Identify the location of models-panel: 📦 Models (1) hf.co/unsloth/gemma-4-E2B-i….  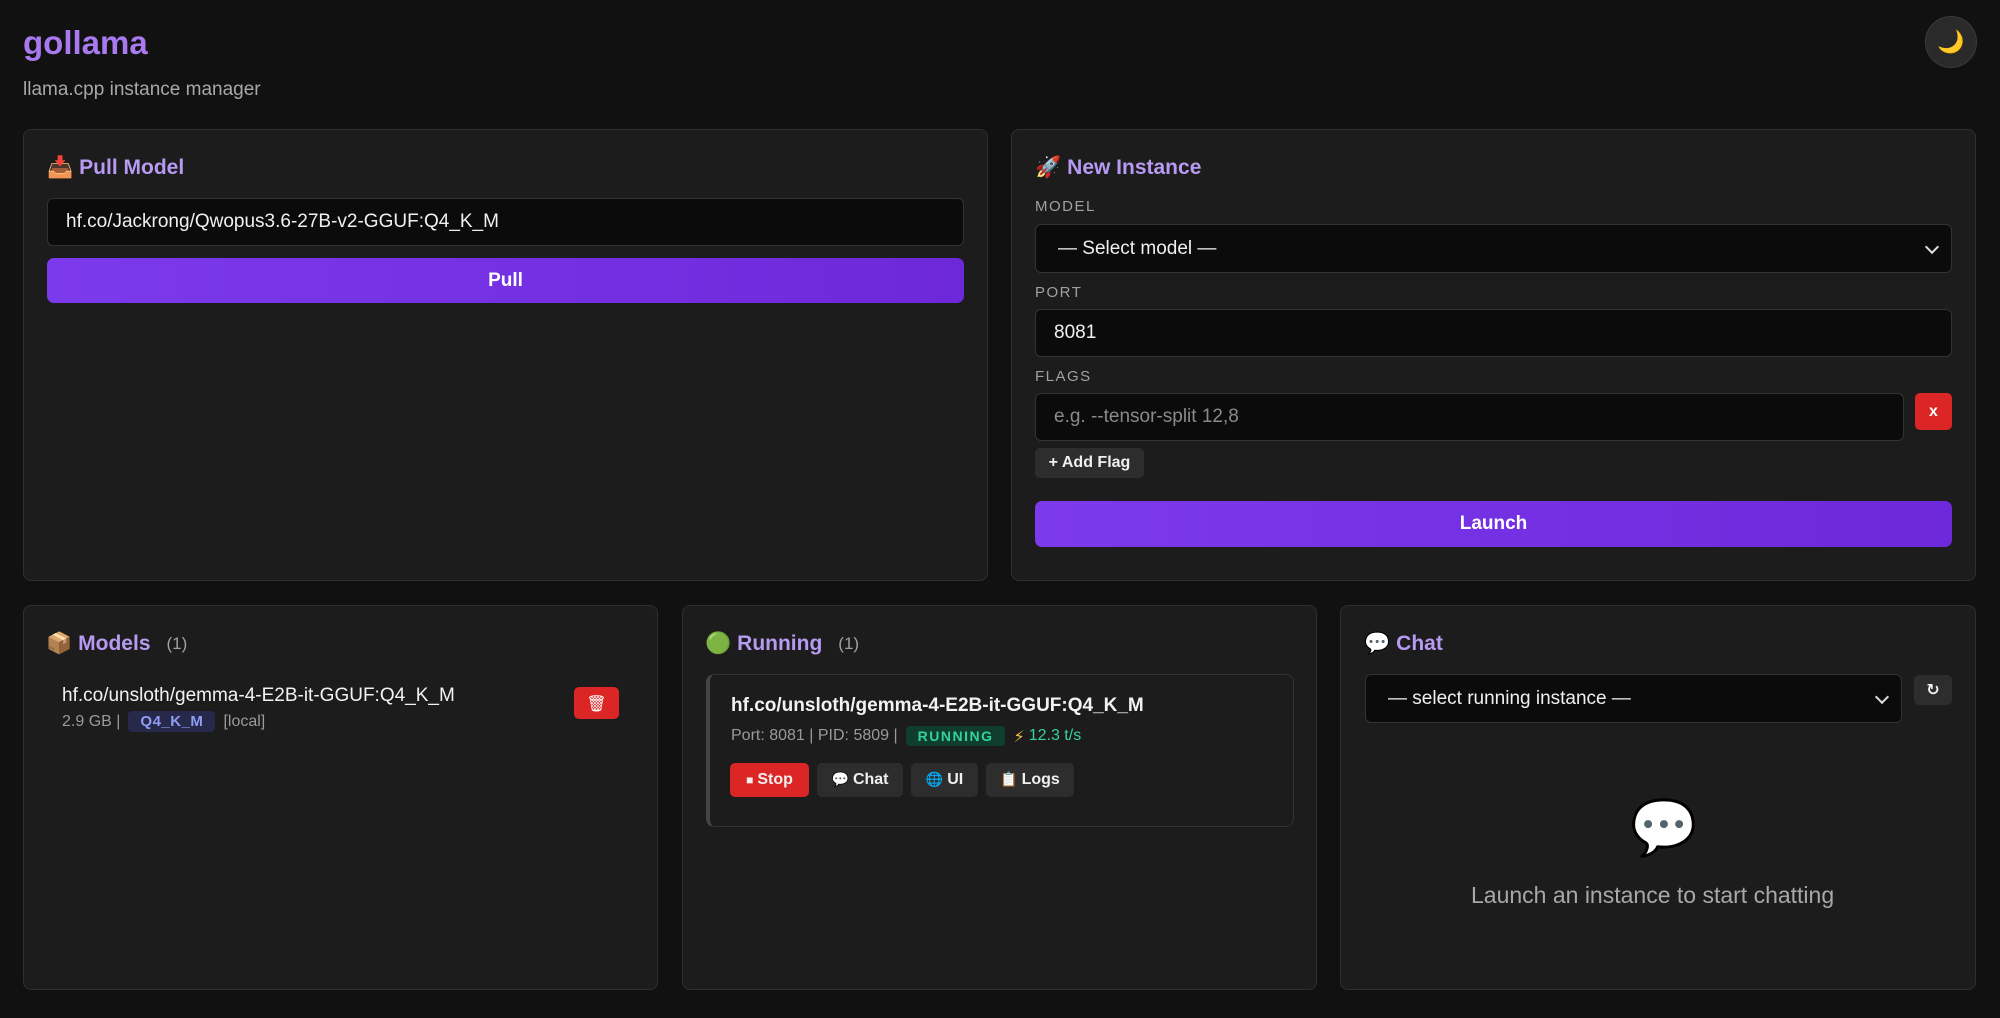
(340, 797).